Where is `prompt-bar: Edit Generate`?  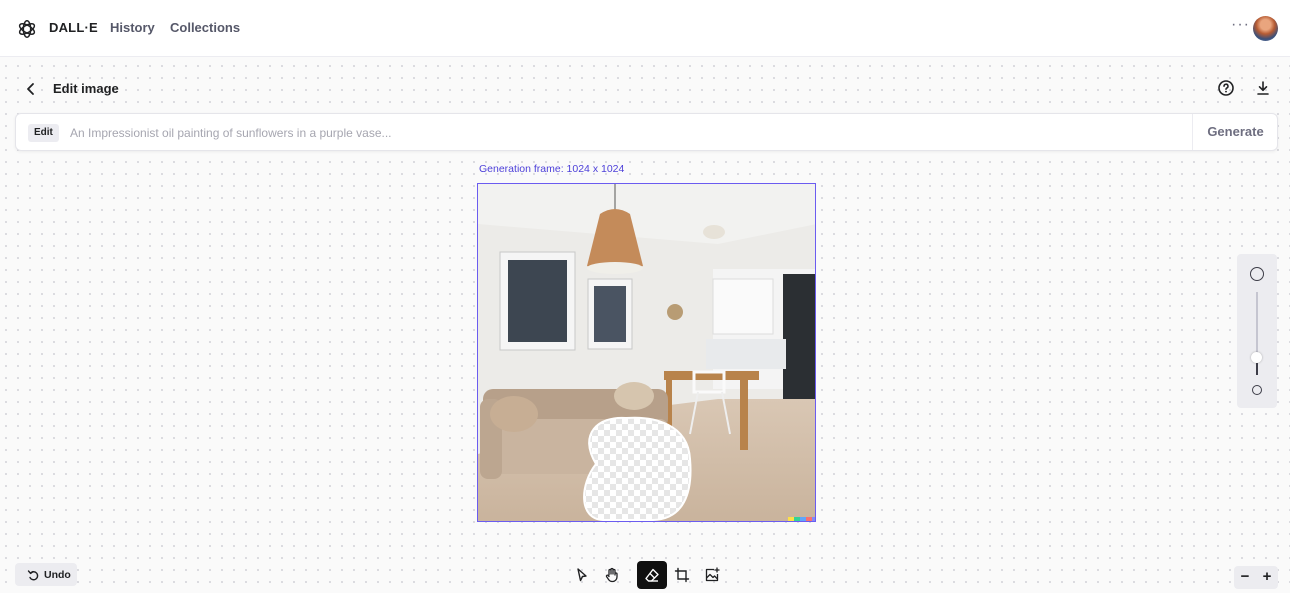
prompt-bar: Edit Generate is located at coordinates (646, 132).